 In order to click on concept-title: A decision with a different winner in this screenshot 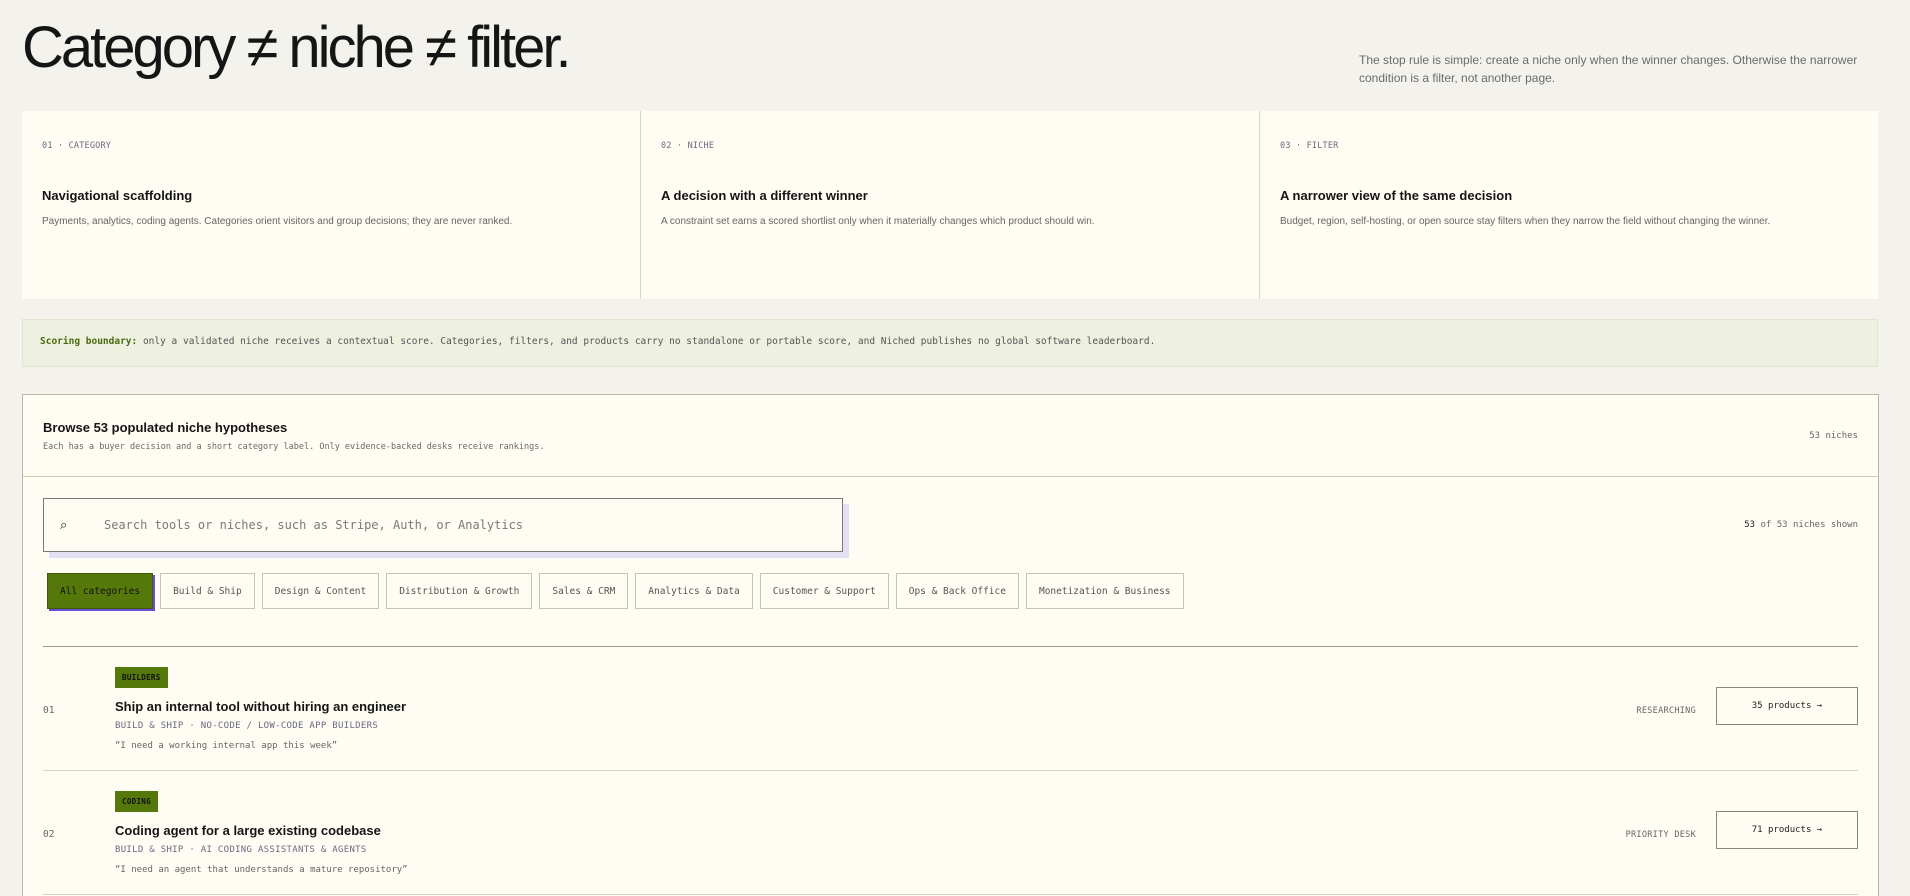, I will do `click(764, 195)`.